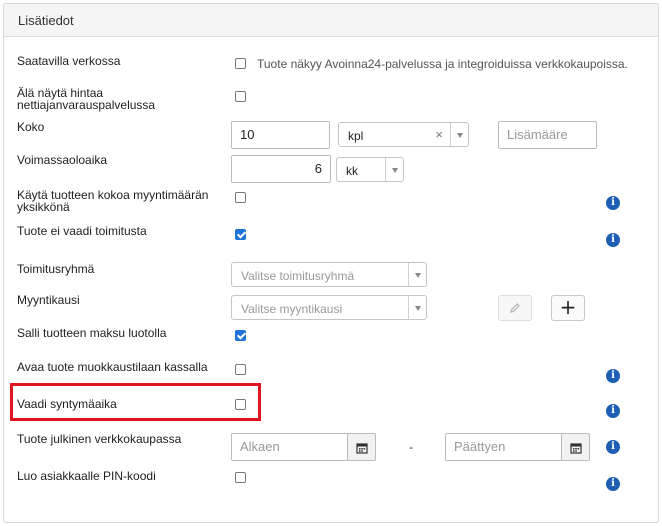 This screenshot has height=526, width=662. I want to click on edit-myyntikausi-button, so click(515, 308).